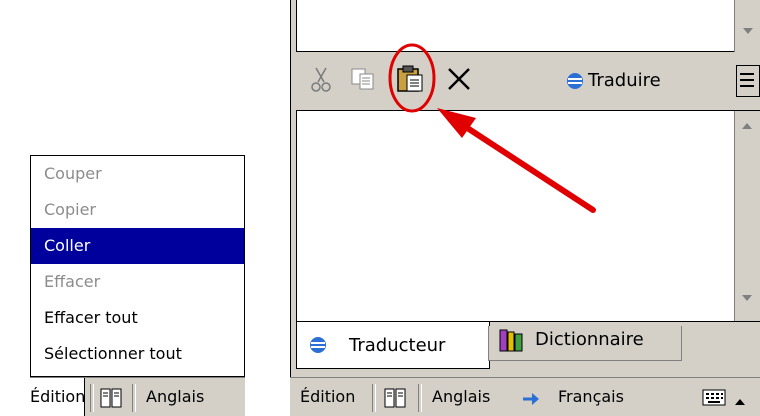 Image resolution: width=760 pixels, height=416 pixels. I want to click on scissors-icon, so click(321, 82).